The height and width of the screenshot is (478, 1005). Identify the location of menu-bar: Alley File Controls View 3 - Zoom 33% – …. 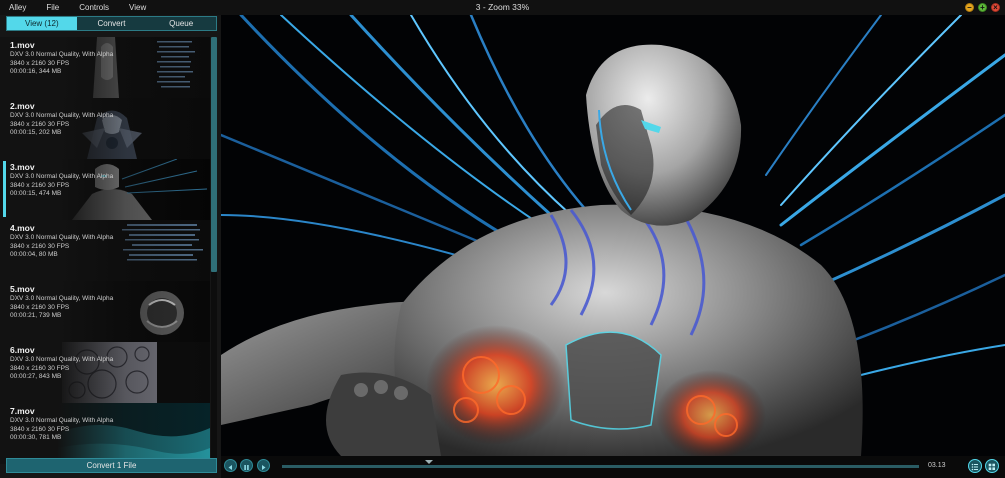
(502, 7).